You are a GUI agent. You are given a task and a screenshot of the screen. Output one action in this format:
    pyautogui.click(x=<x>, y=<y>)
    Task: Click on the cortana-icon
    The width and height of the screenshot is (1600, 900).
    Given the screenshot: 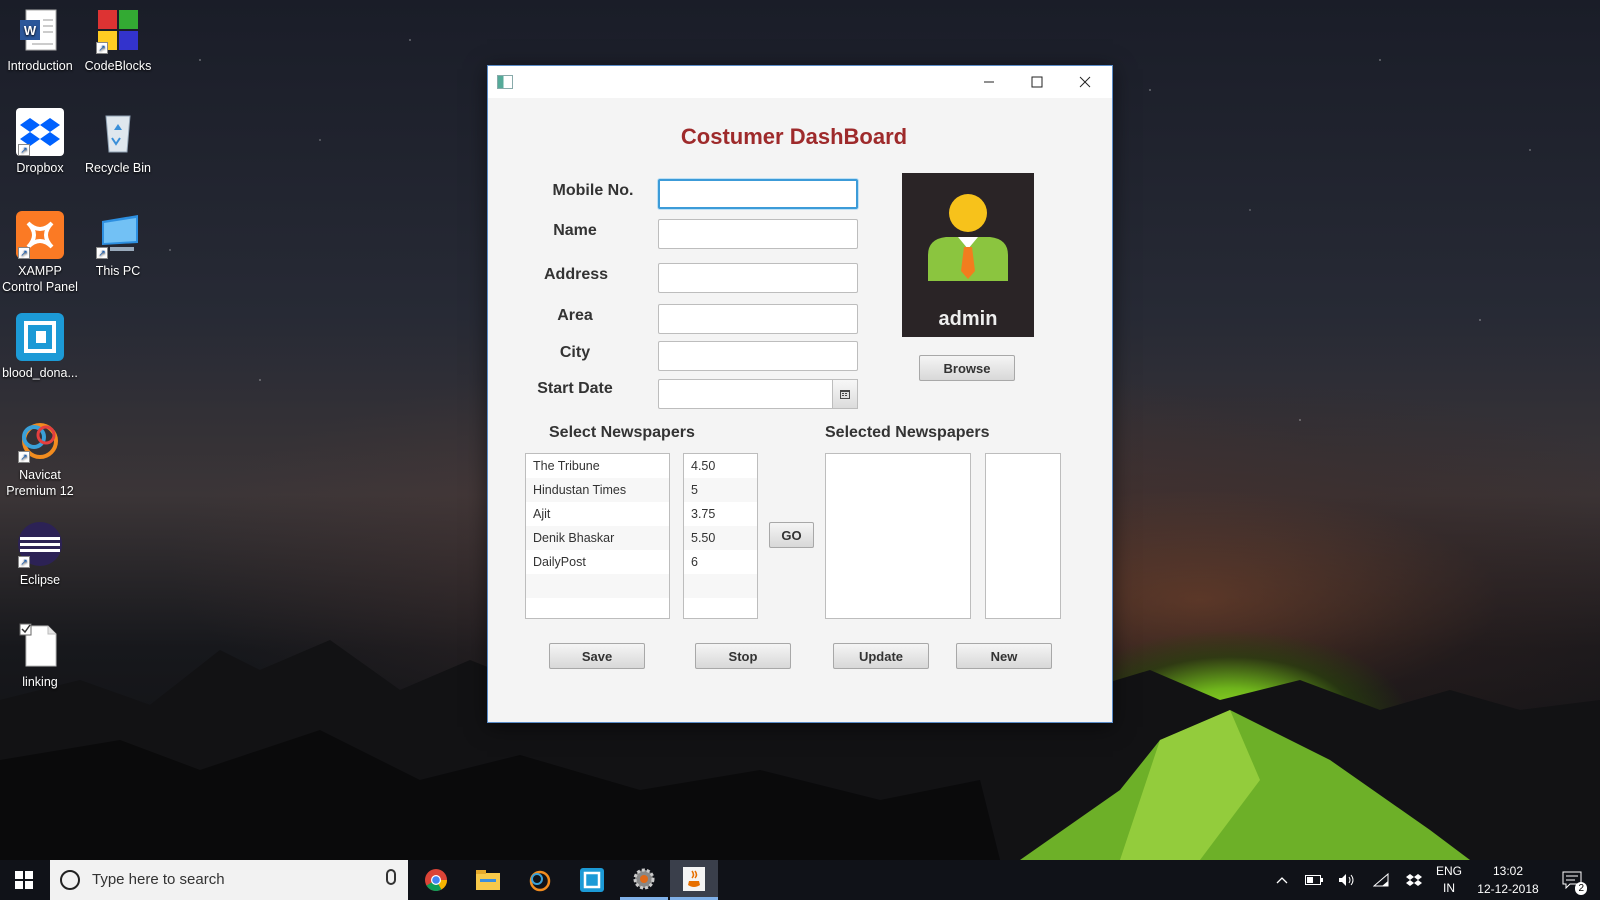 What is the action you would take?
    pyautogui.click(x=70, y=880)
    